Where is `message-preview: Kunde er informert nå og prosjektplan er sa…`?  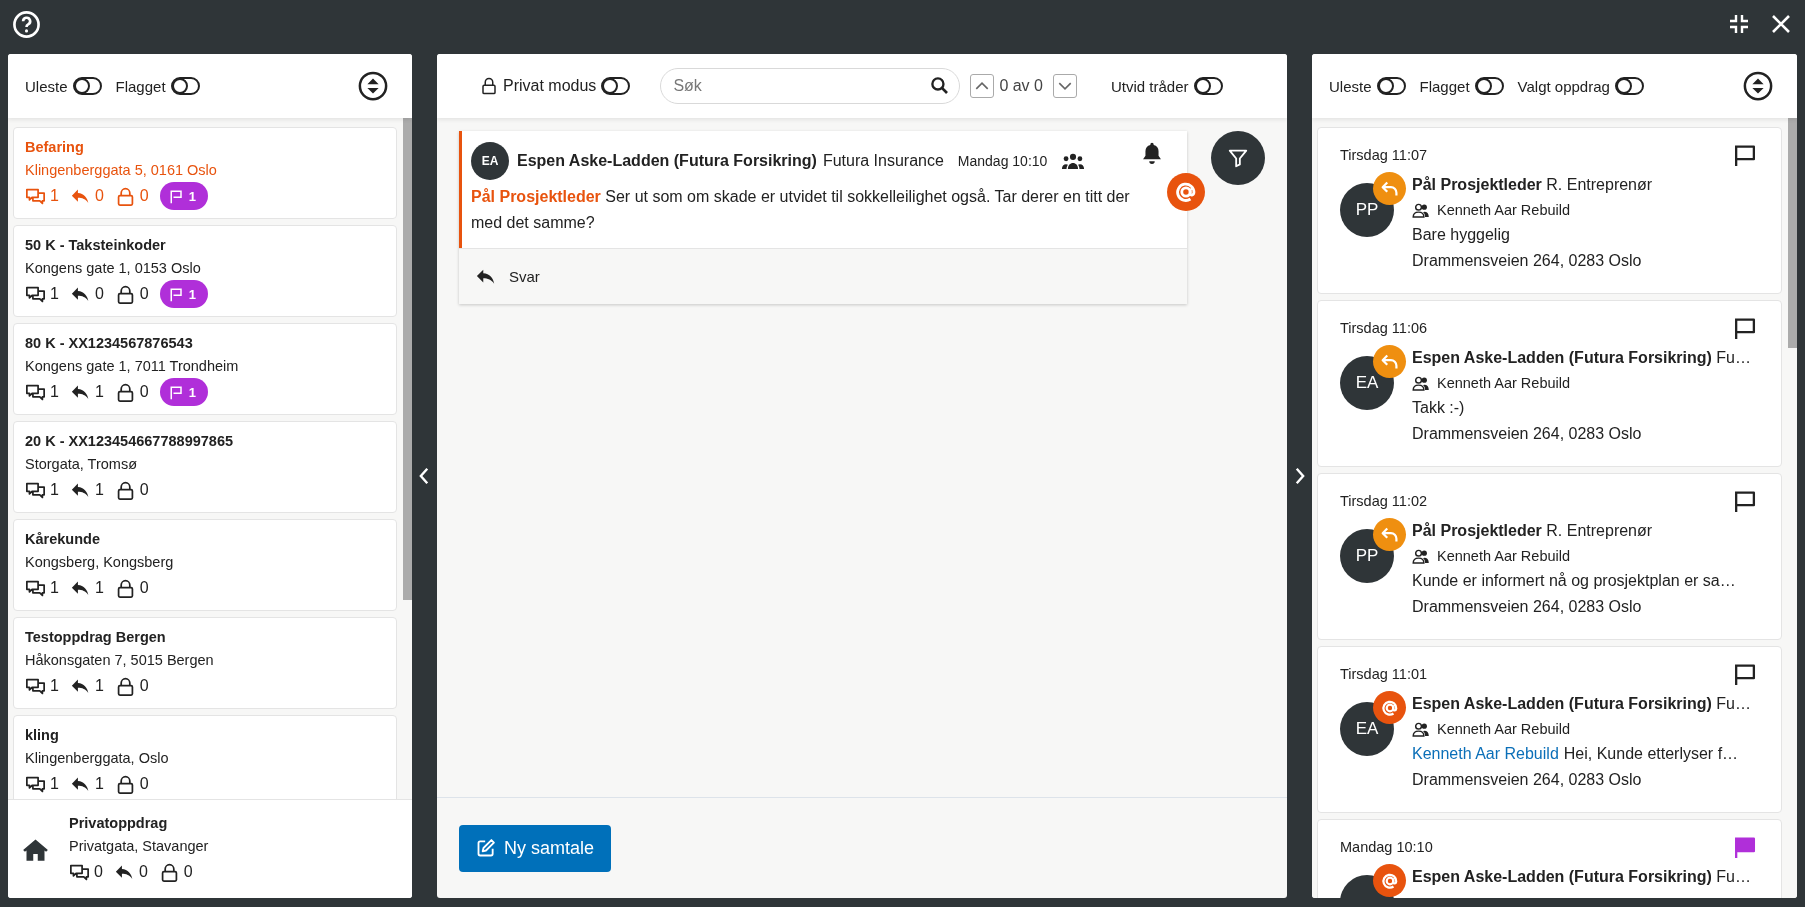
message-preview: Kunde er informert nå og prosjektplan er sa… is located at coordinates (1574, 581).